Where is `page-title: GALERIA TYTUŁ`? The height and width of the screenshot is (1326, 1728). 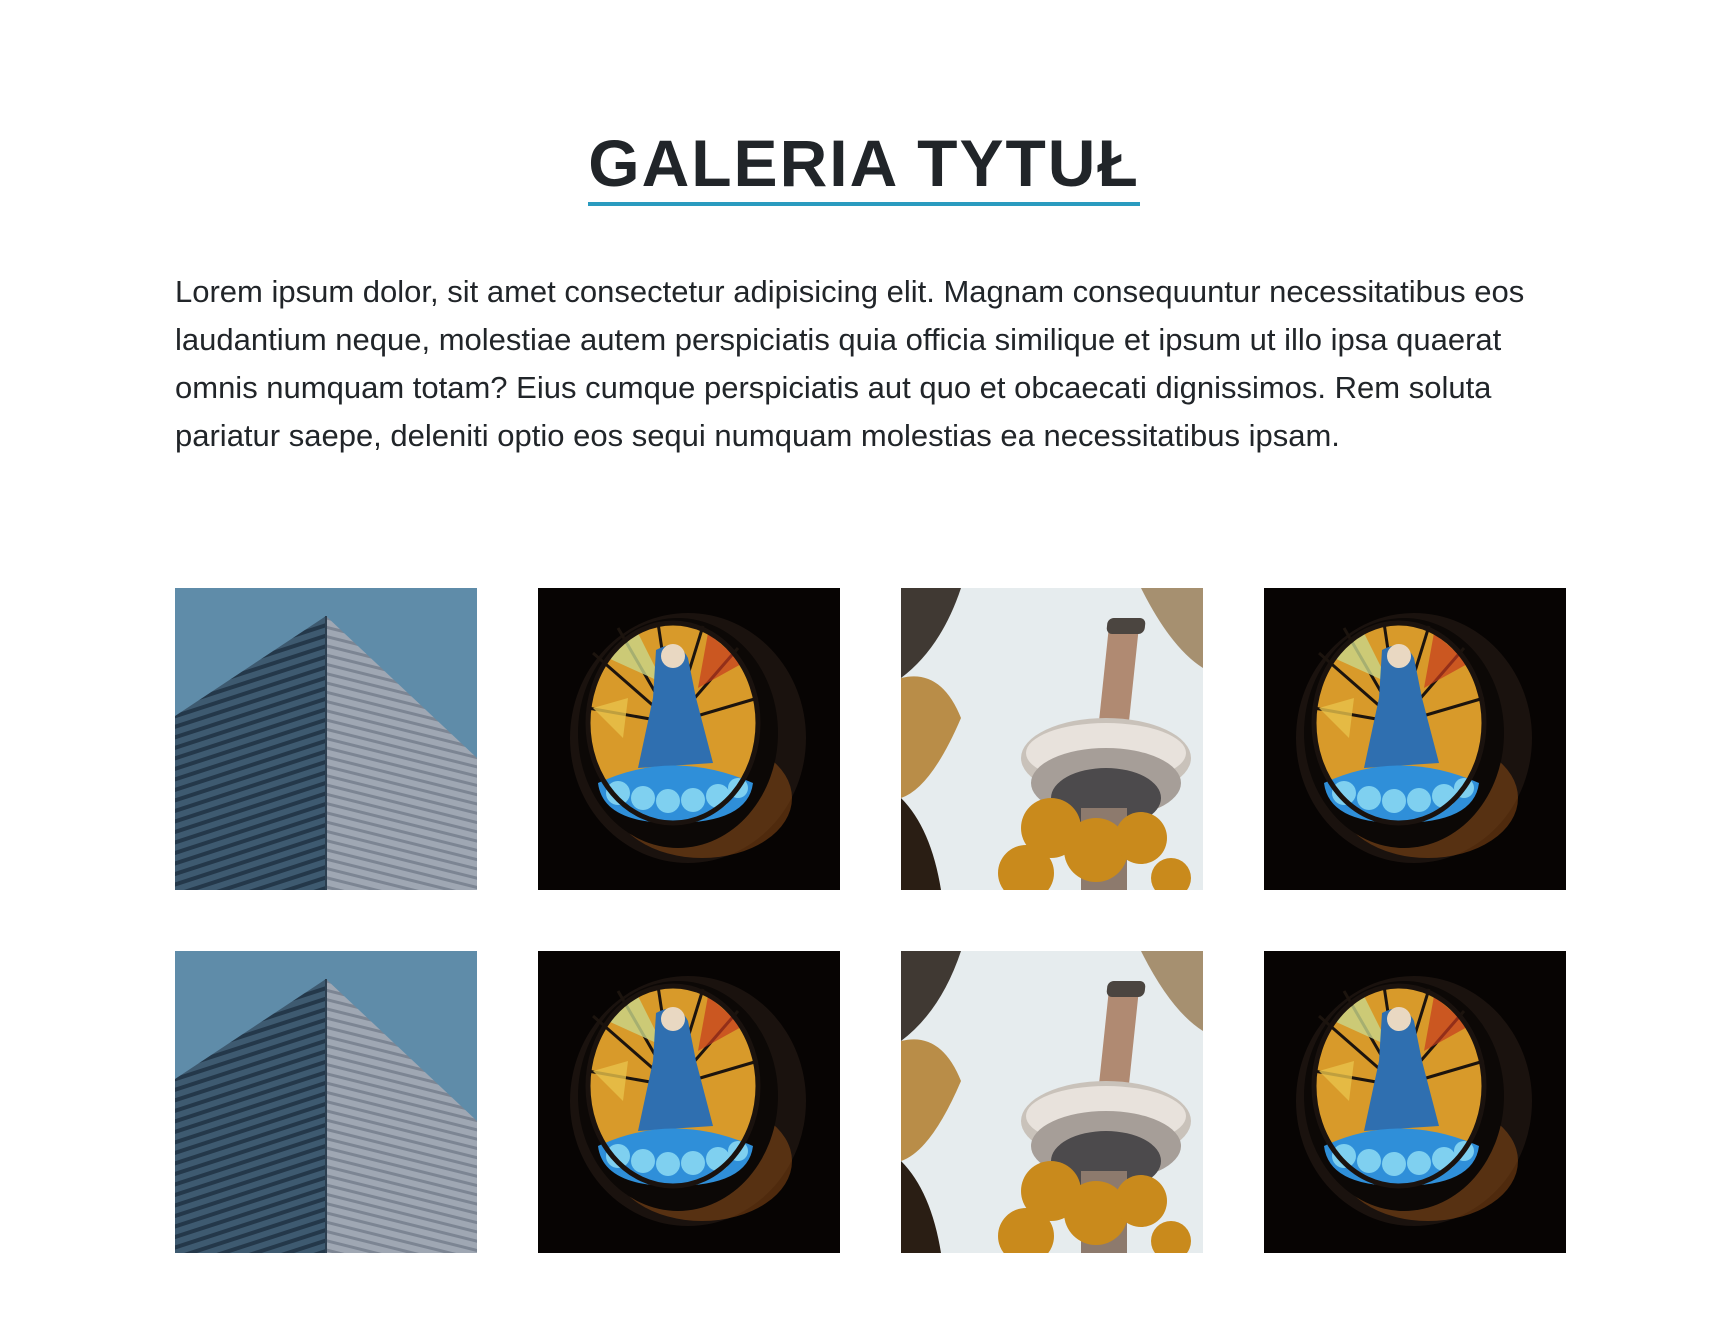 page-title: GALERIA TYTUŁ is located at coordinates (864, 168).